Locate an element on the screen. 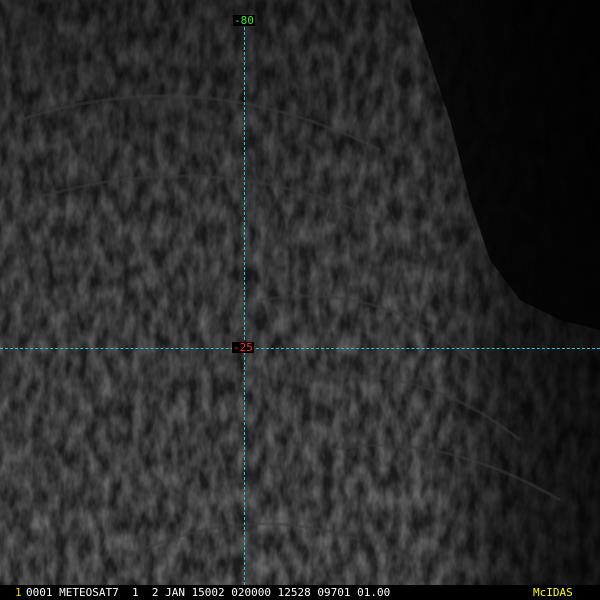  brand-label: McIDAS is located at coordinates (553, 592).